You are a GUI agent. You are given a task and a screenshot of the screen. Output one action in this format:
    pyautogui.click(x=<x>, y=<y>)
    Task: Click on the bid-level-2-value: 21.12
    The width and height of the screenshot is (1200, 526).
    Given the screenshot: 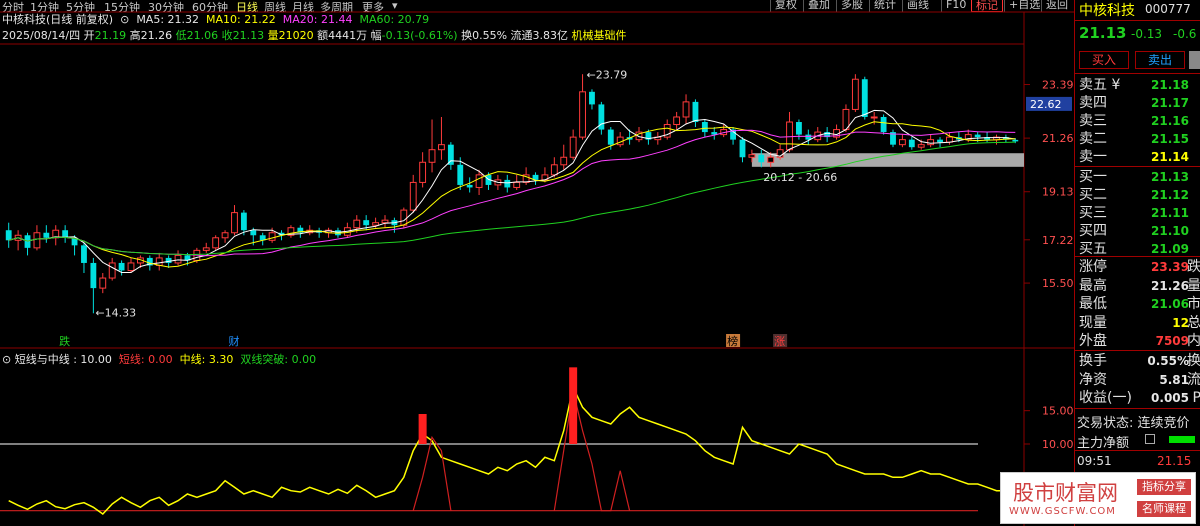 What is the action you would take?
    pyautogui.click(x=1170, y=195)
    